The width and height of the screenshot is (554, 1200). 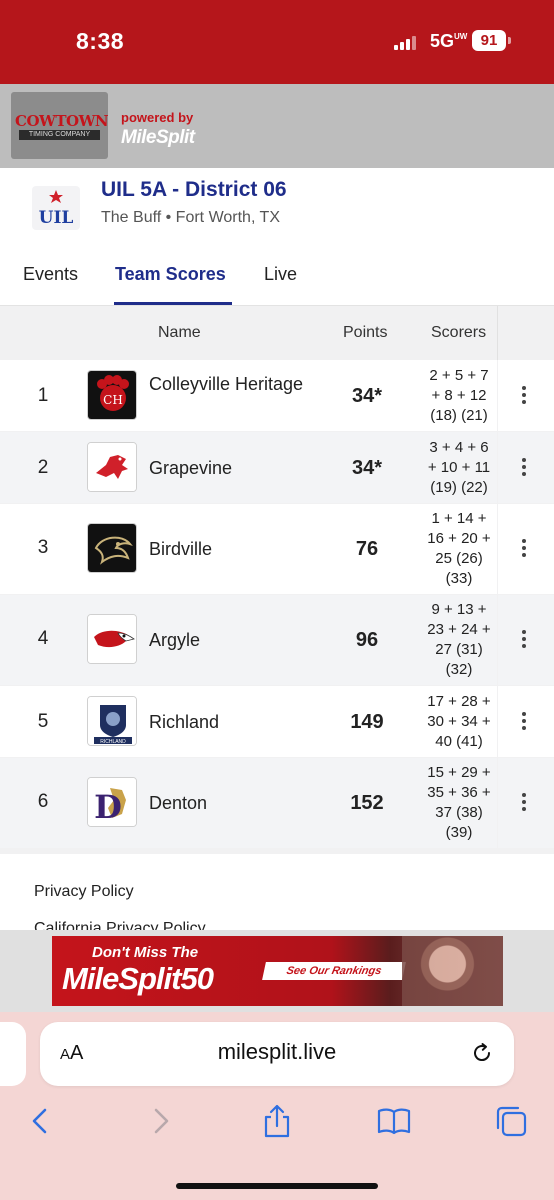 I want to click on home-indicator, so click(x=277, y=1186).